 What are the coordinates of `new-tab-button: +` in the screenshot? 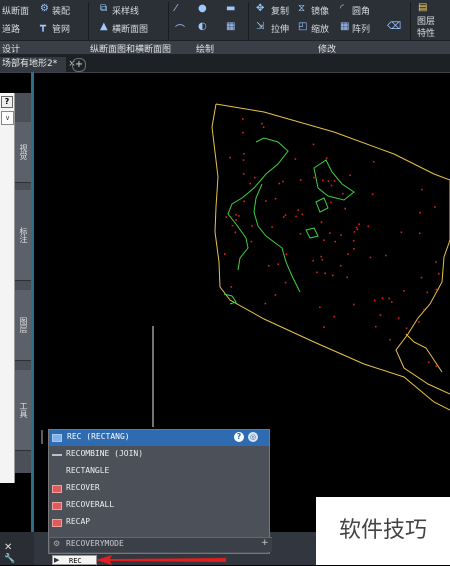 It's located at (79, 65).